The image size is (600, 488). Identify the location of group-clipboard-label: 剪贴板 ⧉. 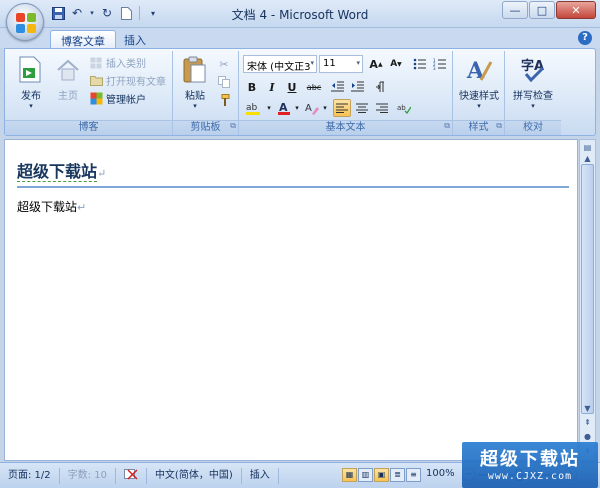
(205, 127).